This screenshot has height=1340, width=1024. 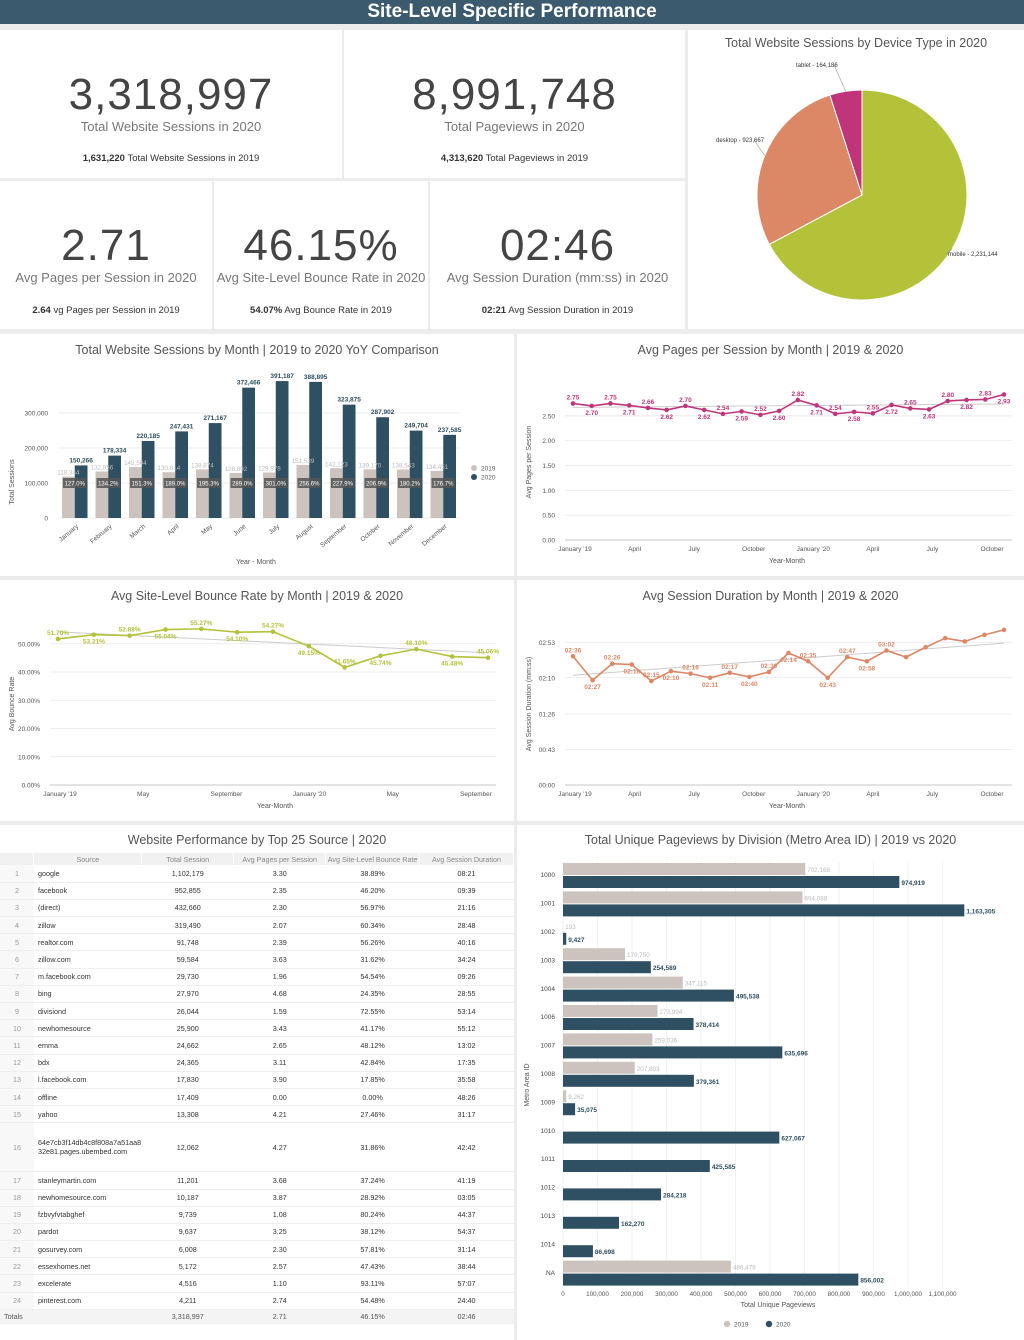 What do you see at coordinates (740, 141) in the screenshot?
I see `pie-slice-label: desktop - 923,667` at bounding box center [740, 141].